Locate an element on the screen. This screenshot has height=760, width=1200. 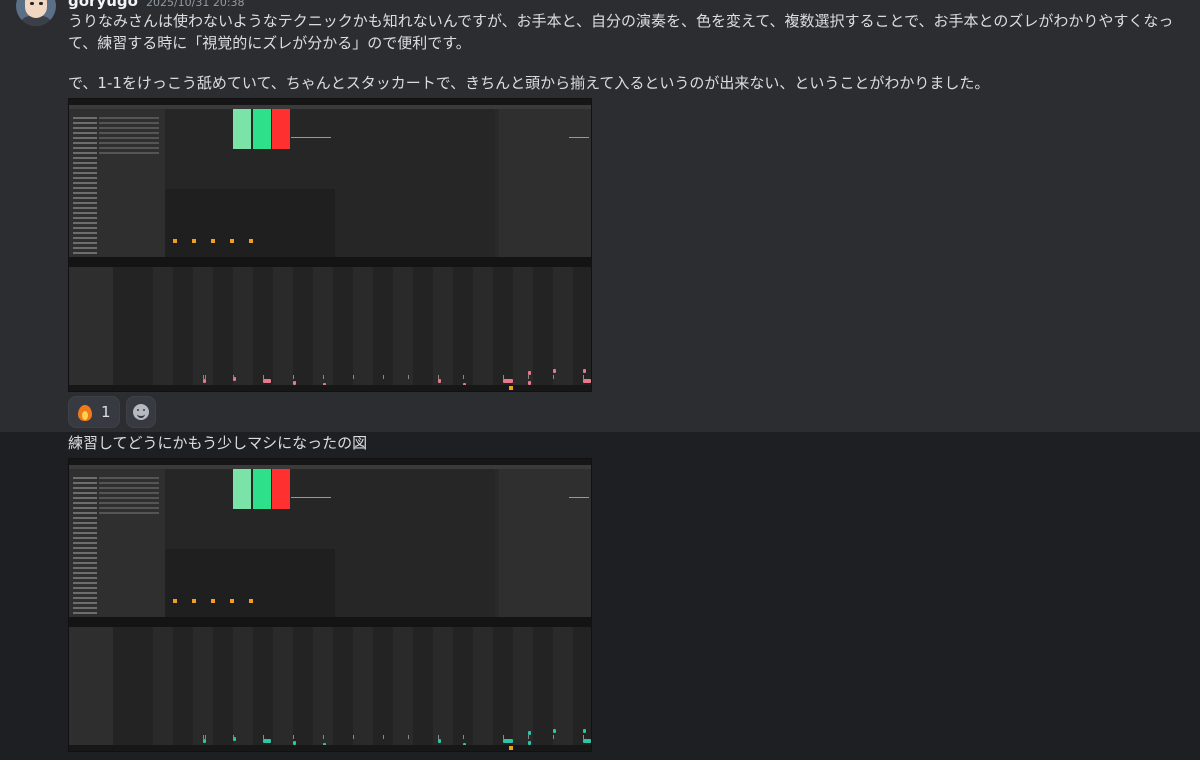
message-header: goryugo 2025/10/31 20:38 is located at coordinates (156, 5).